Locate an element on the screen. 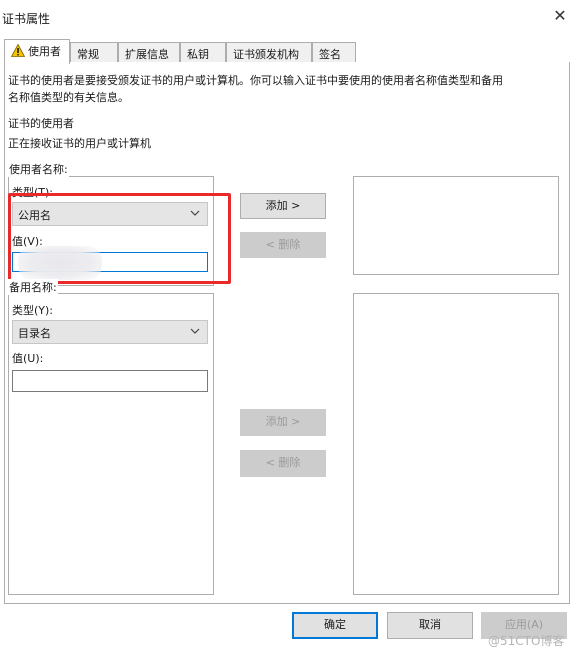 This screenshot has height=657, width=579. tab-label: 常规 is located at coordinates (88, 54).